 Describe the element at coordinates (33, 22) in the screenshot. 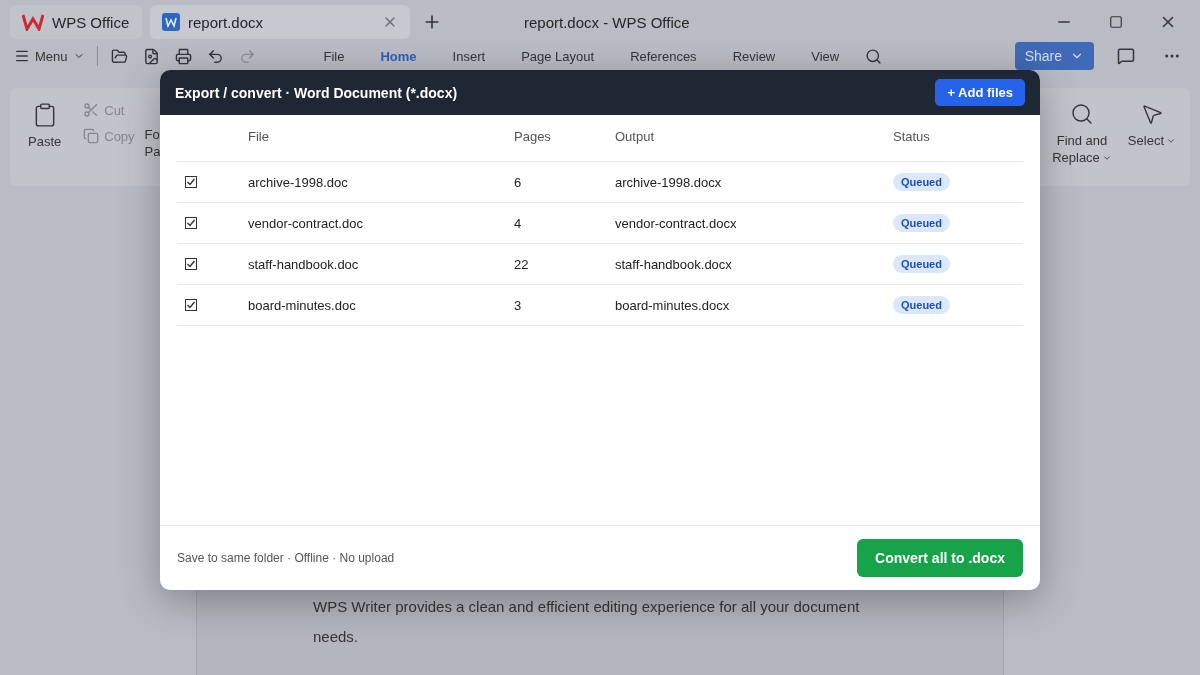

I see `logo-icon` at that location.